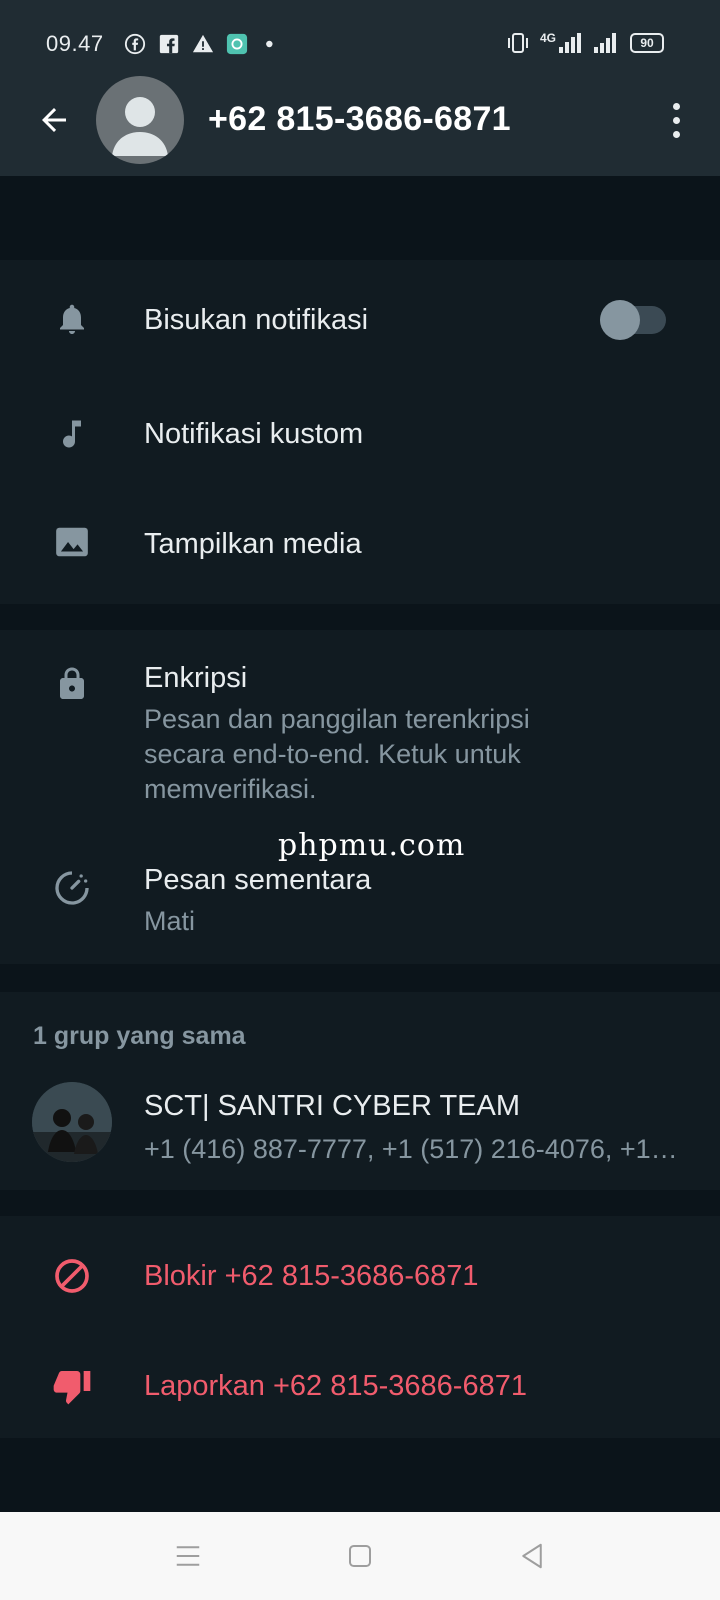 This screenshot has height=1600, width=720. I want to click on system-back-button, so click(532, 1556).